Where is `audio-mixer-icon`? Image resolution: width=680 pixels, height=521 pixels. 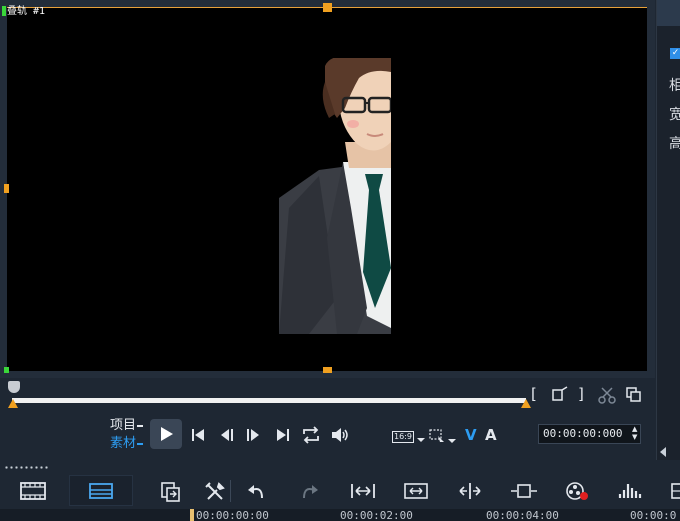
audio-mixer-icon is located at coordinates (630, 491).